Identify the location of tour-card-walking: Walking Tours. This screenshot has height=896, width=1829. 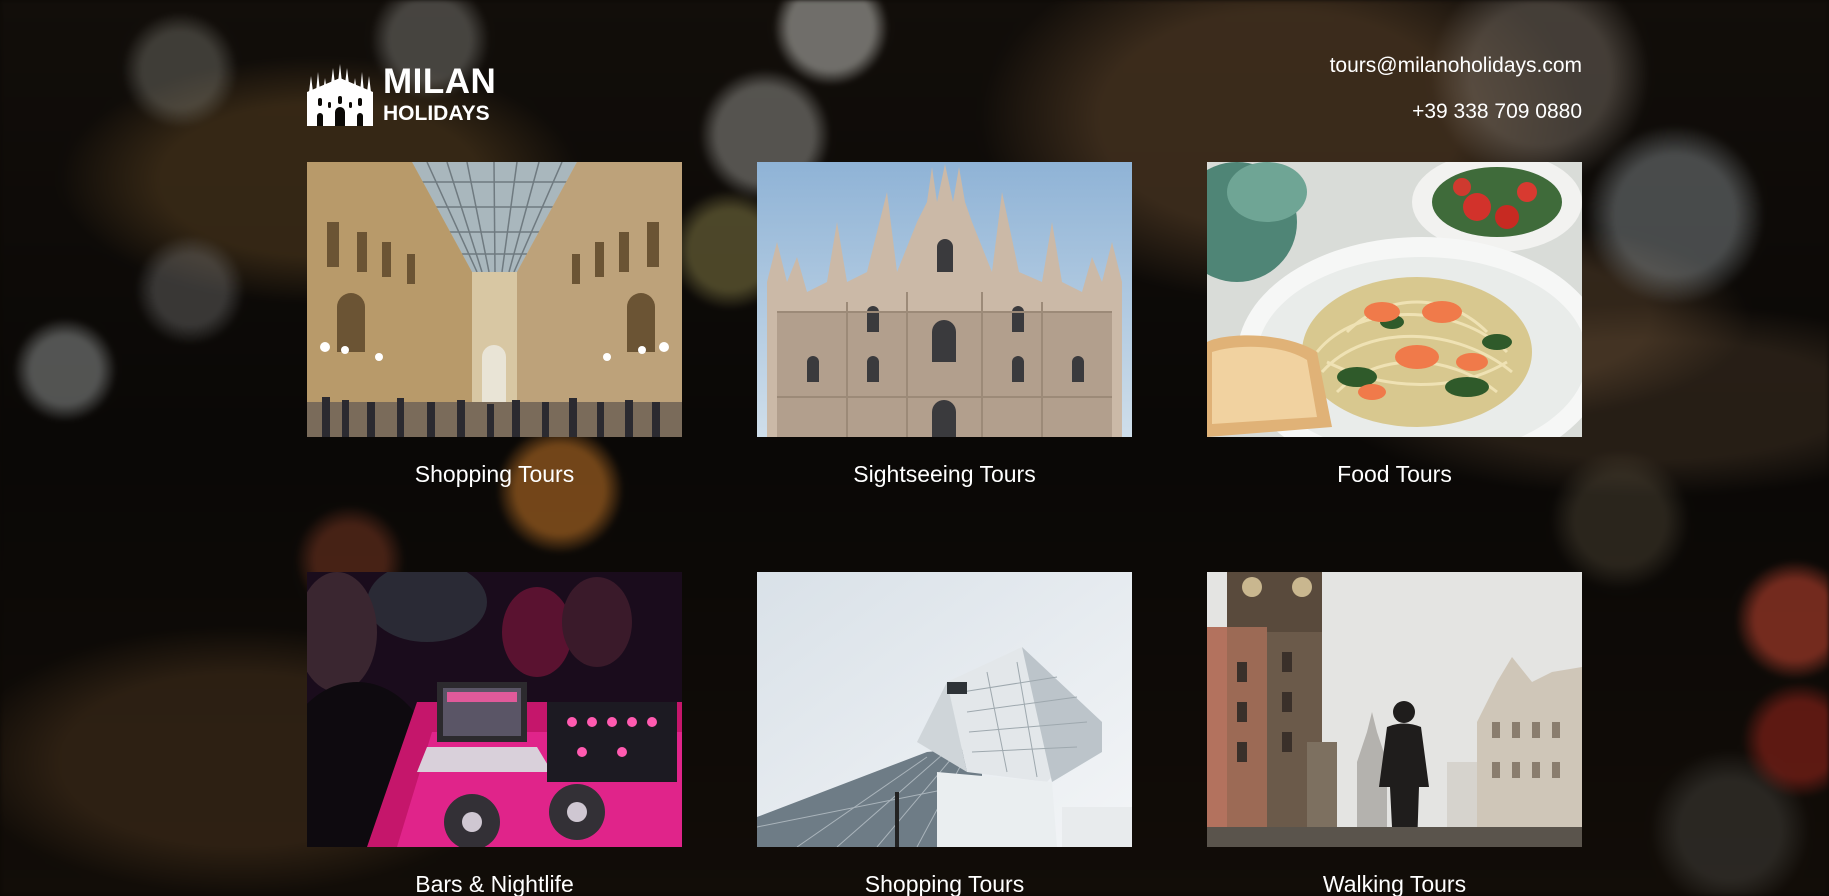
(1394, 734).